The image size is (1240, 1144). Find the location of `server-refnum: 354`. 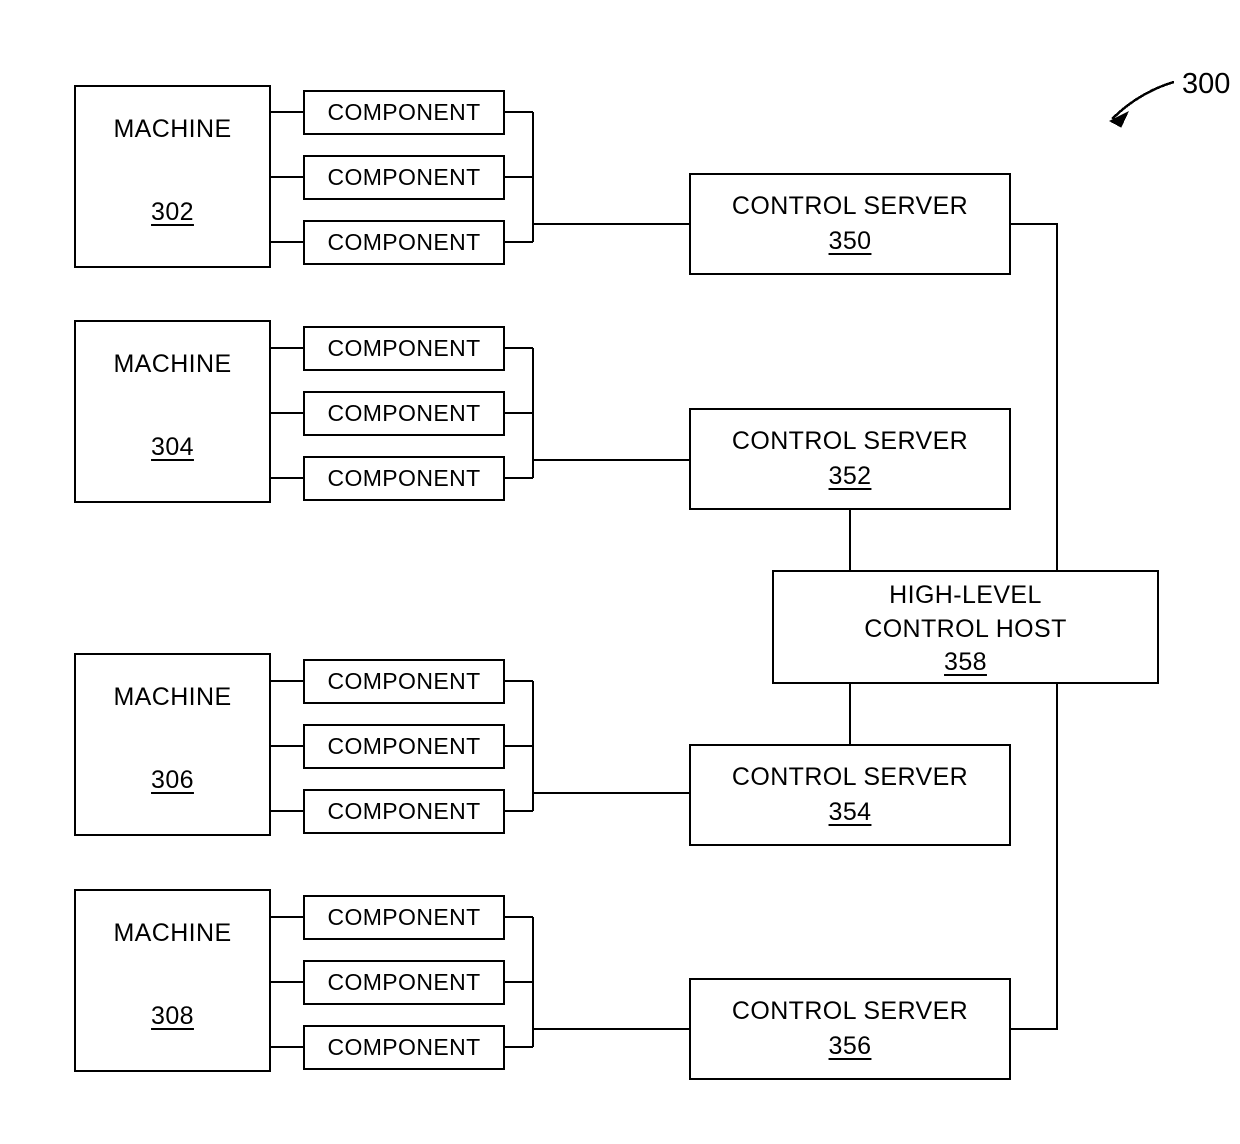

server-refnum: 354 is located at coordinates (850, 812).